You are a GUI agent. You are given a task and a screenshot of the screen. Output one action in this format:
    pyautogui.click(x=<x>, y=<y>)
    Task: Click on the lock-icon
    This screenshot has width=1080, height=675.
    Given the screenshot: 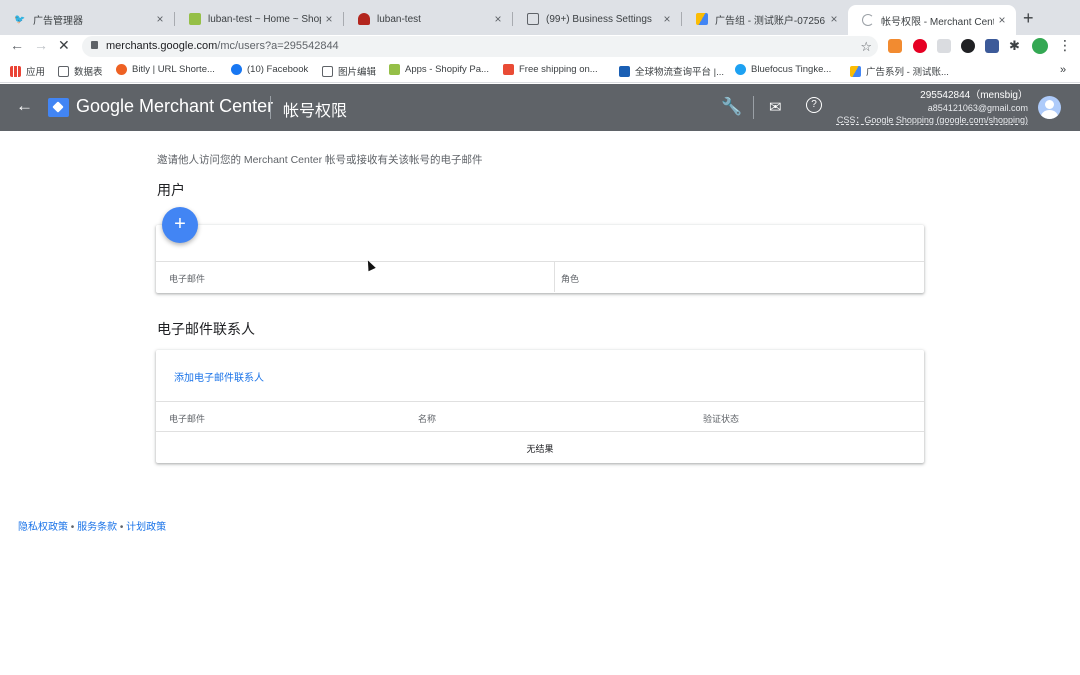 What is the action you would take?
    pyautogui.click(x=94, y=45)
    